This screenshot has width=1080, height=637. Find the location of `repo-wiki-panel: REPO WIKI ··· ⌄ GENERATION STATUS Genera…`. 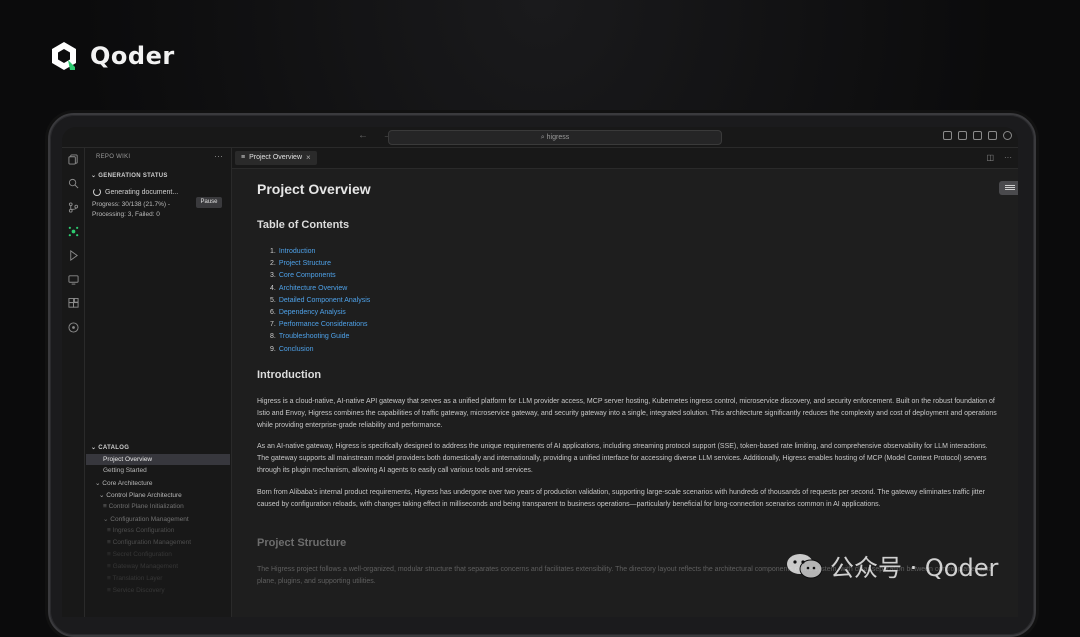

repo-wiki-panel: REPO WIKI ··· ⌄ GENERATION STATUS Genera… is located at coordinates (158, 382).